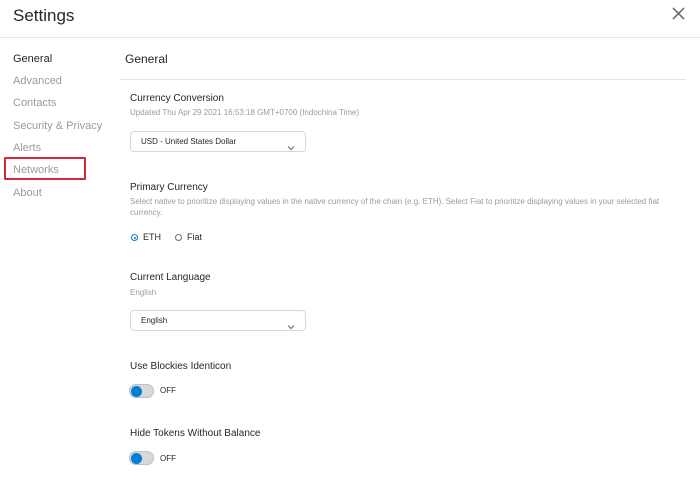 This screenshot has width=700, height=495. What do you see at coordinates (44, 15) in the screenshot?
I see `page-title: Settings` at bounding box center [44, 15].